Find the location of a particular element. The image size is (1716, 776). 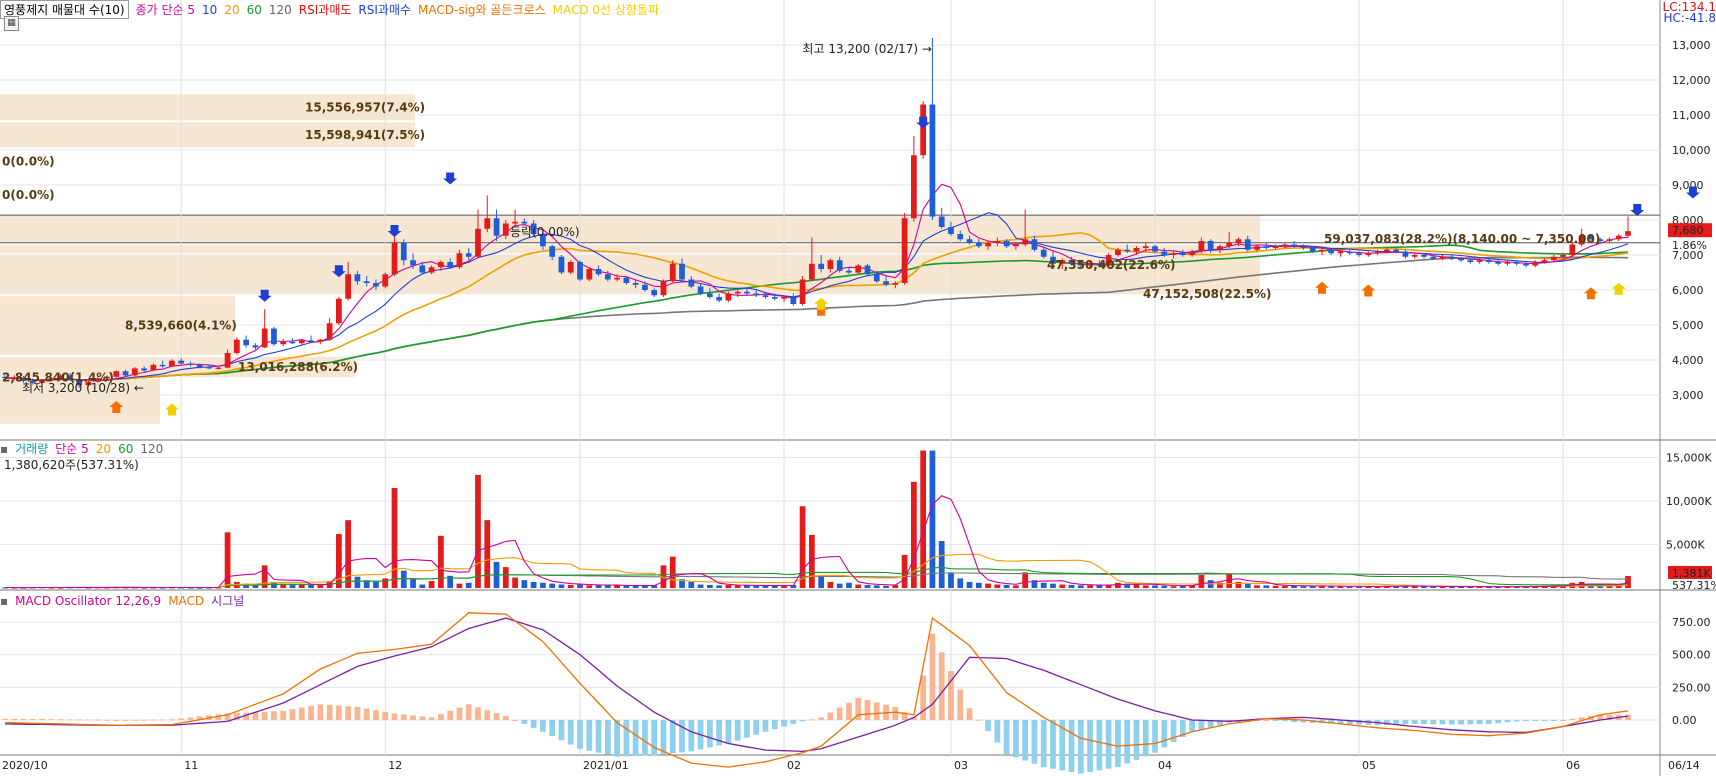

volume-tick-label: 10,000K is located at coordinates (1689, 501).